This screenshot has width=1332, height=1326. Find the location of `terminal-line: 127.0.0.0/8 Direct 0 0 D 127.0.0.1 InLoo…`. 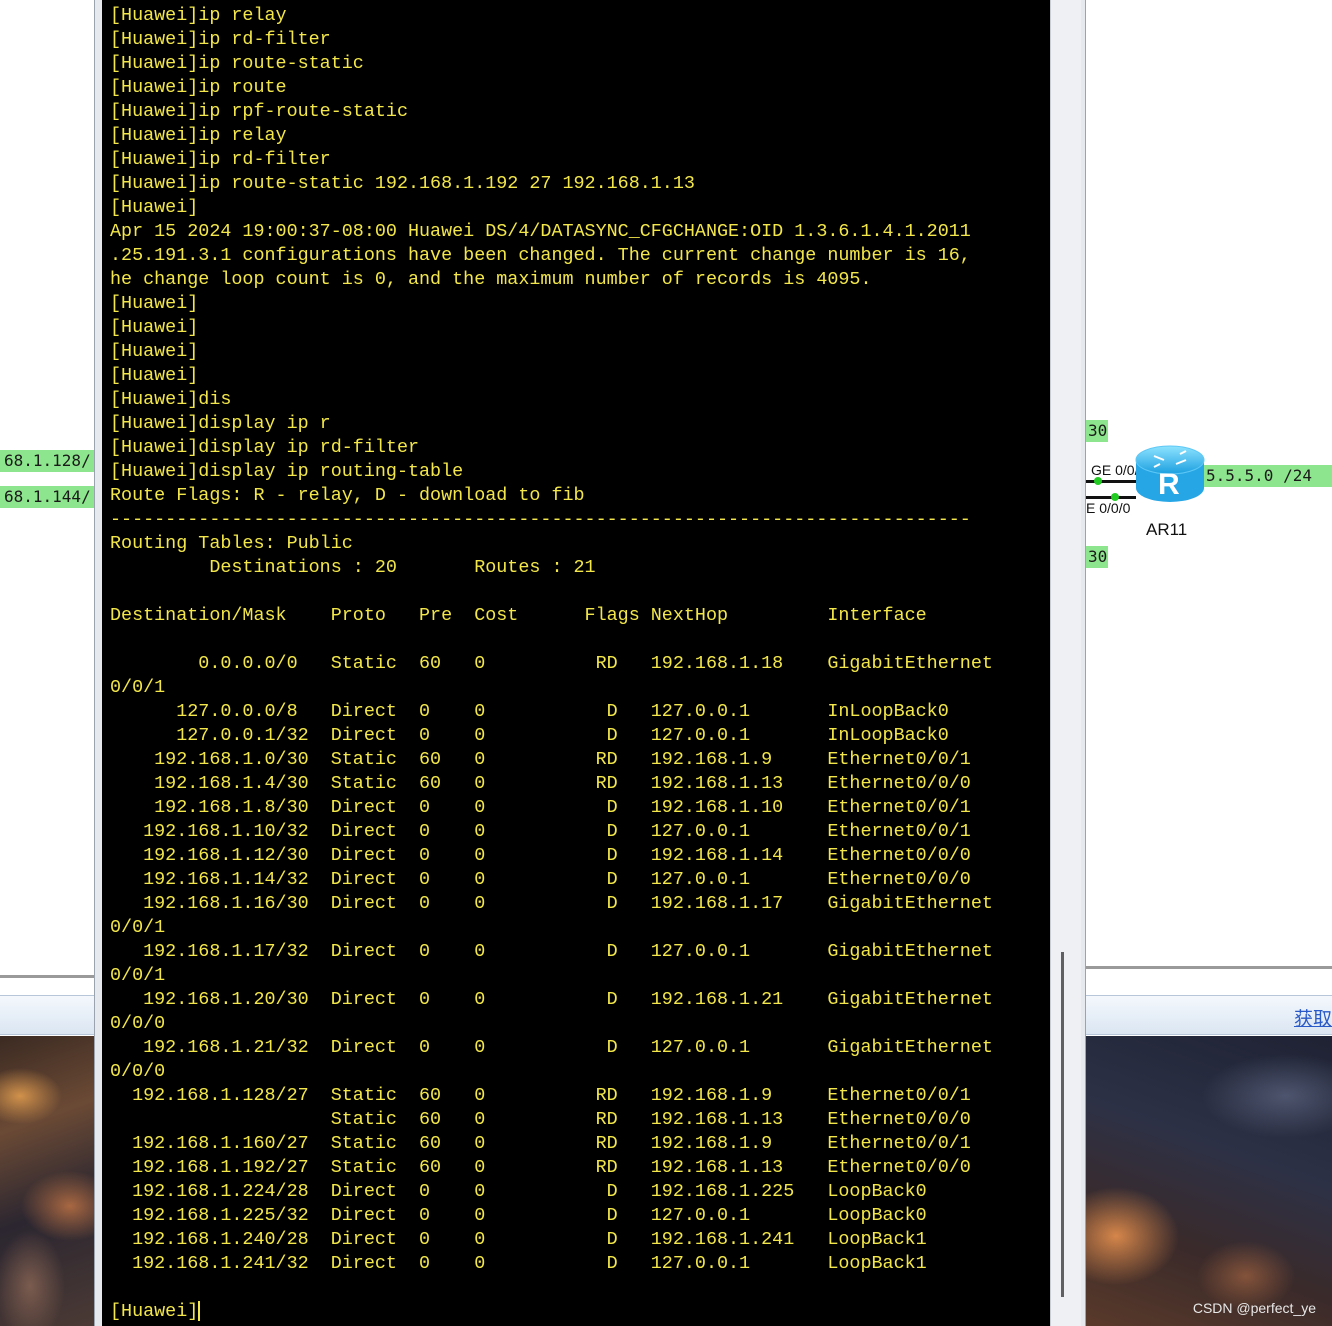

terminal-line: 127.0.0.0/8 Direct 0 0 D 127.0.0.1 InLoo… is located at coordinates (529, 711).